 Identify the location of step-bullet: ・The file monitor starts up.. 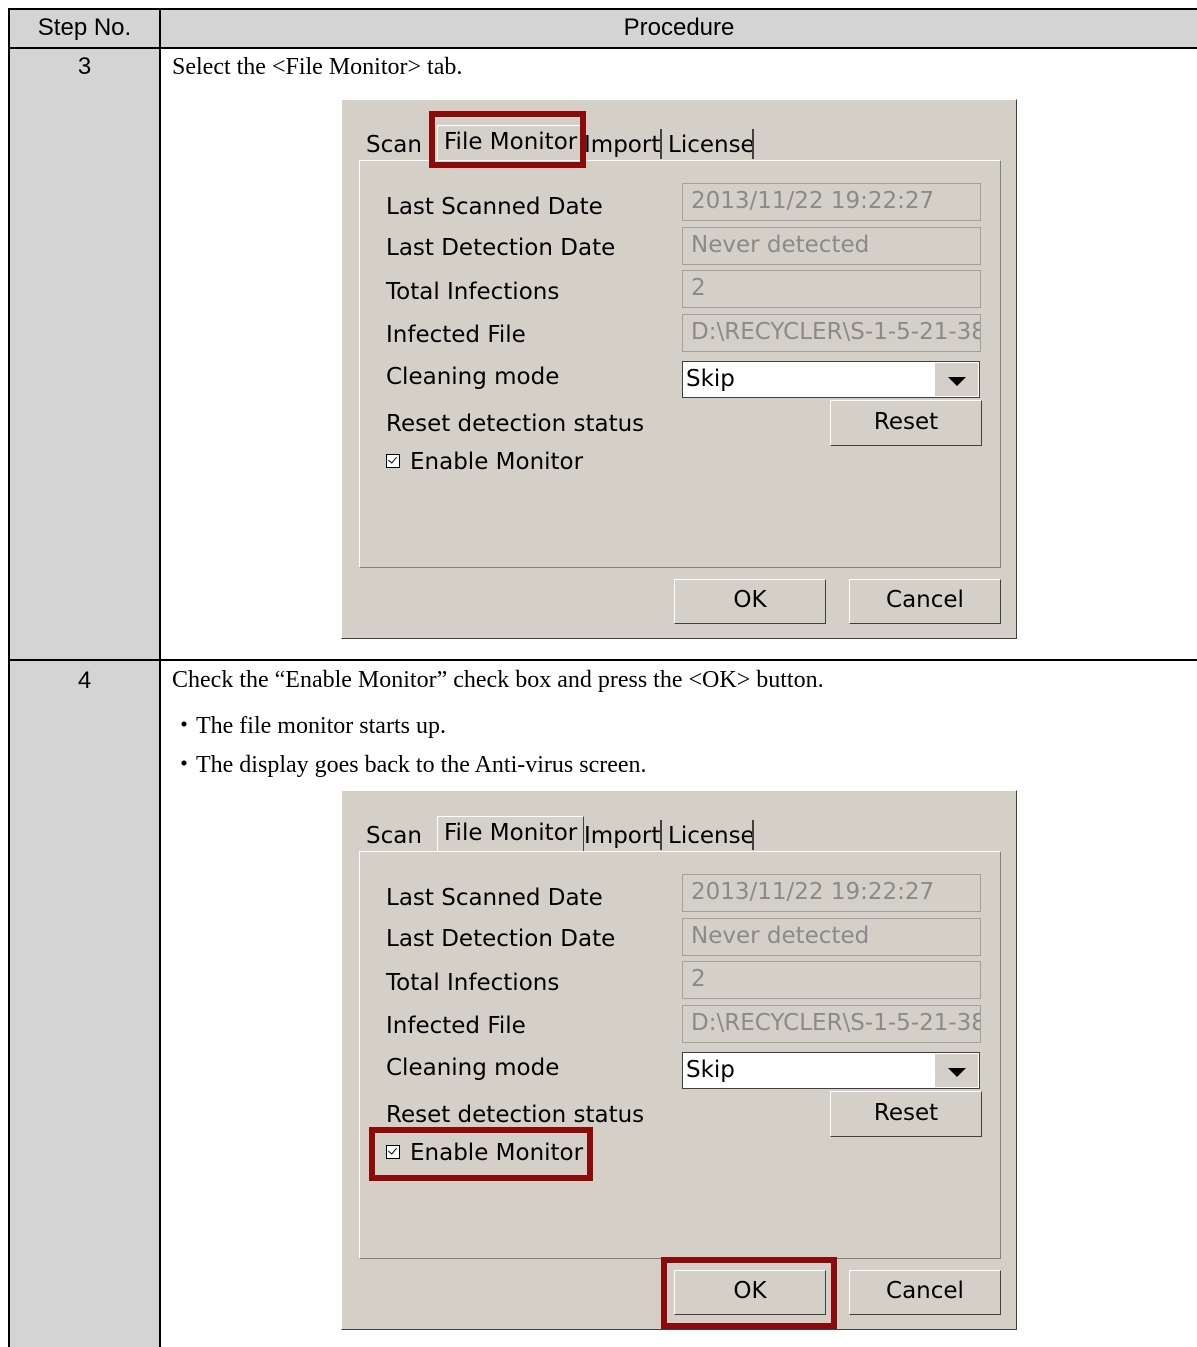
(309, 726).